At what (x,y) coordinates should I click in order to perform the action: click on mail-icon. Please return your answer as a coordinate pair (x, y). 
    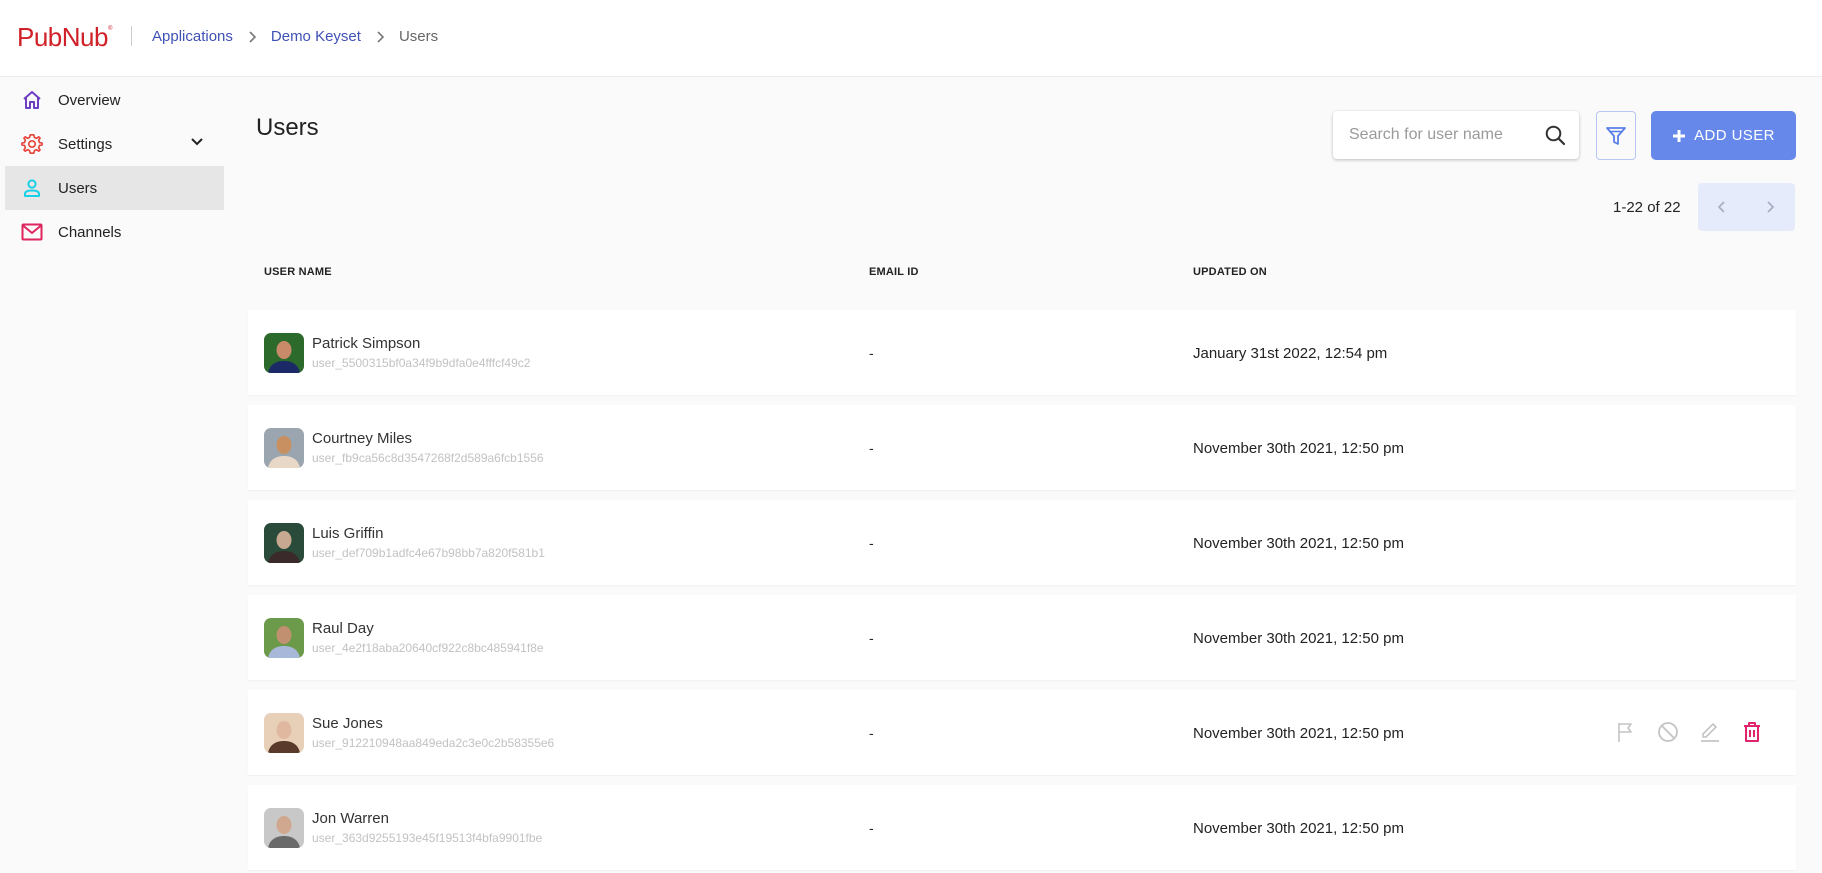
    Looking at the image, I should click on (32, 232).